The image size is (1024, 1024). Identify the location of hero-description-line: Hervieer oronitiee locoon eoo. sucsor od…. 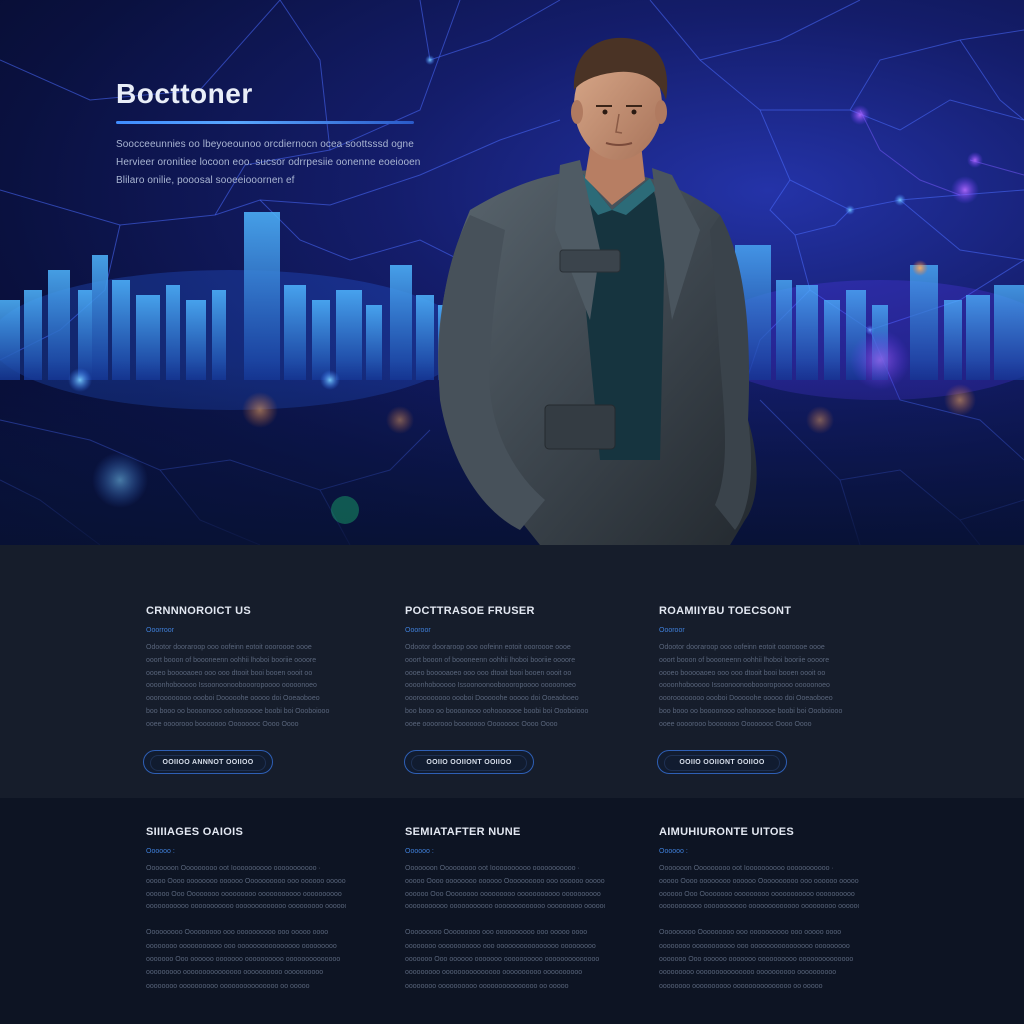
(268, 162).